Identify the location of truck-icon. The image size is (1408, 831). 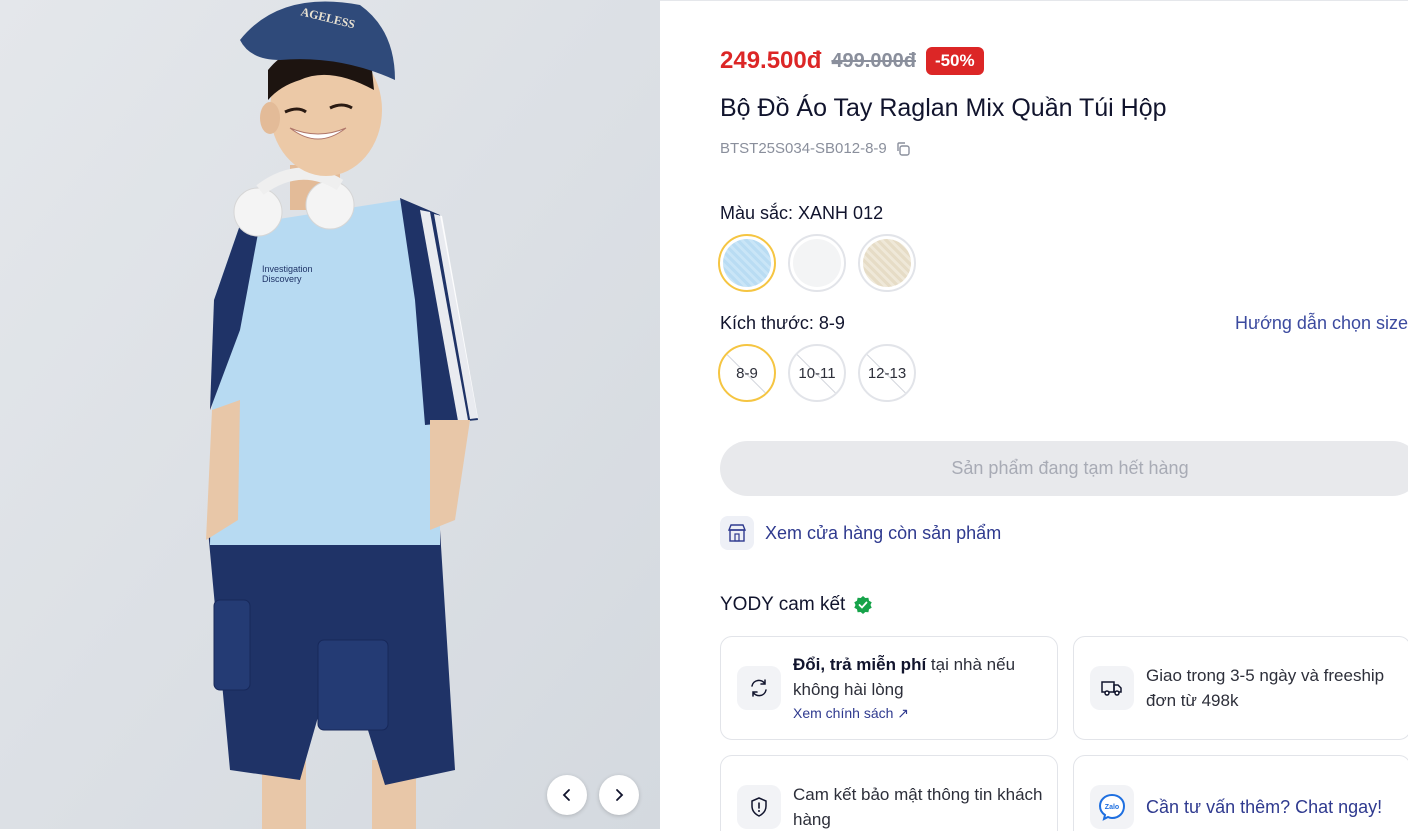
(1112, 688).